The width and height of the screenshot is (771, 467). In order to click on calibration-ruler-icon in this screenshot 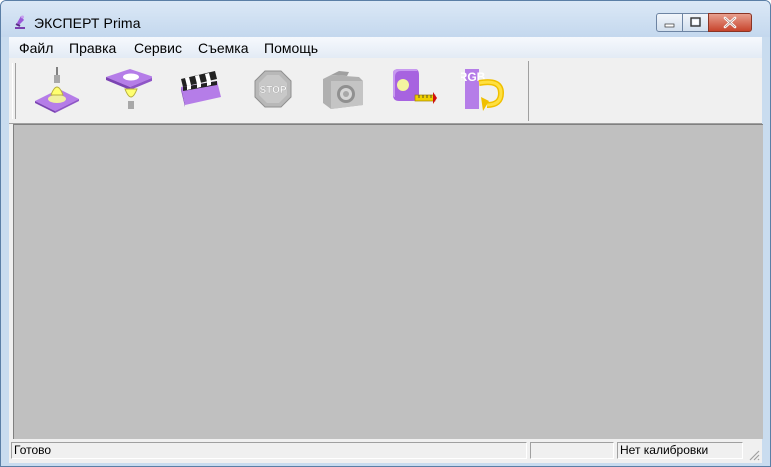, I will do `click(415, 86)`.